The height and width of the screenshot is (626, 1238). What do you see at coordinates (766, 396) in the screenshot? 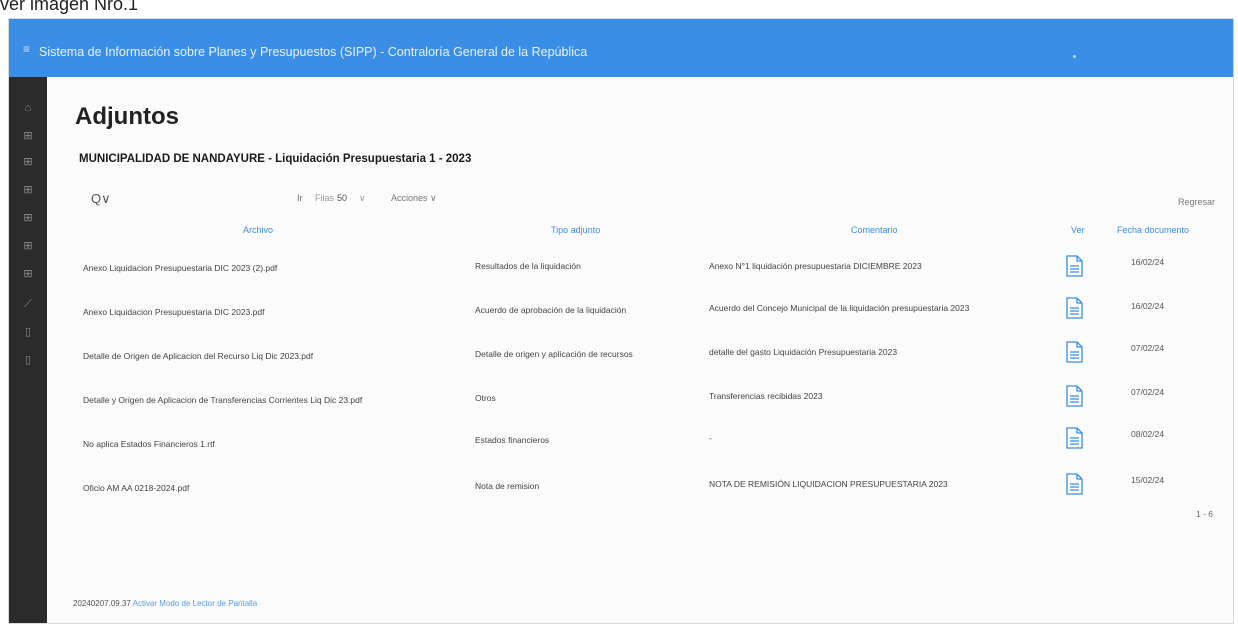
I see `cell-comentario: Transferencias recibidas 2023` at bounding box center [766, 396].